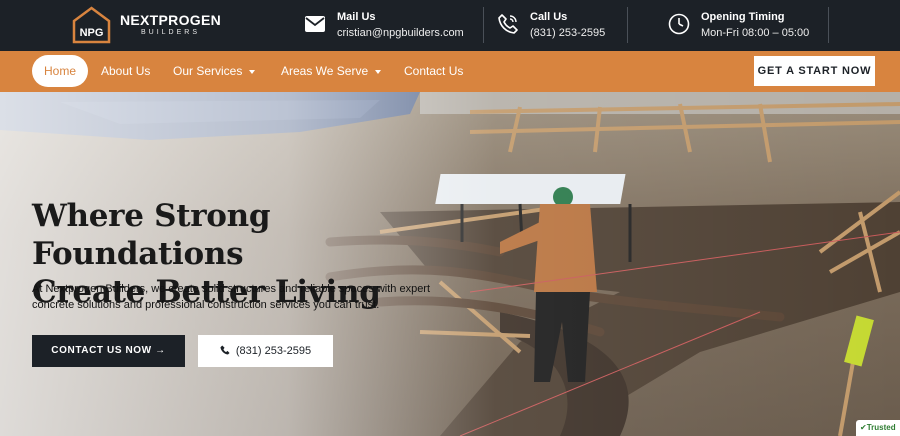 The height and width of the screenshot is (436, 900). What do you see at coordinates (356, 17) in the screenshot?
I see `mail-title: Mail Us` at bounding box center [356, 17].